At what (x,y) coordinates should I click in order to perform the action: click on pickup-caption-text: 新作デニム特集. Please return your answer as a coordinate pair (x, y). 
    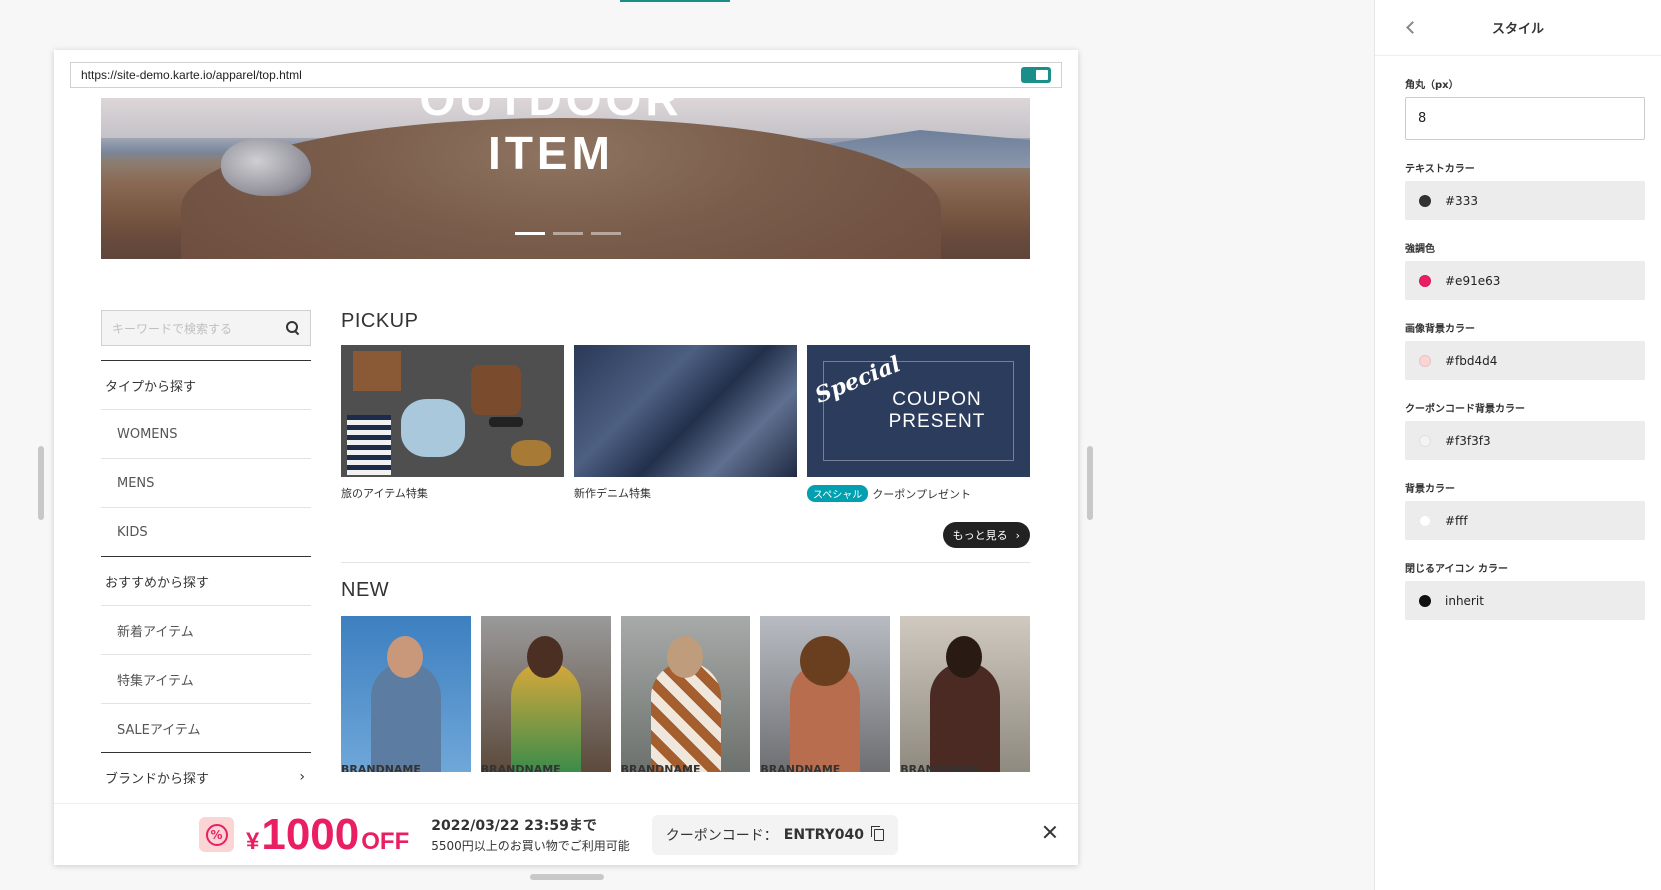
    Looking at the image, I should click on (612, 493).